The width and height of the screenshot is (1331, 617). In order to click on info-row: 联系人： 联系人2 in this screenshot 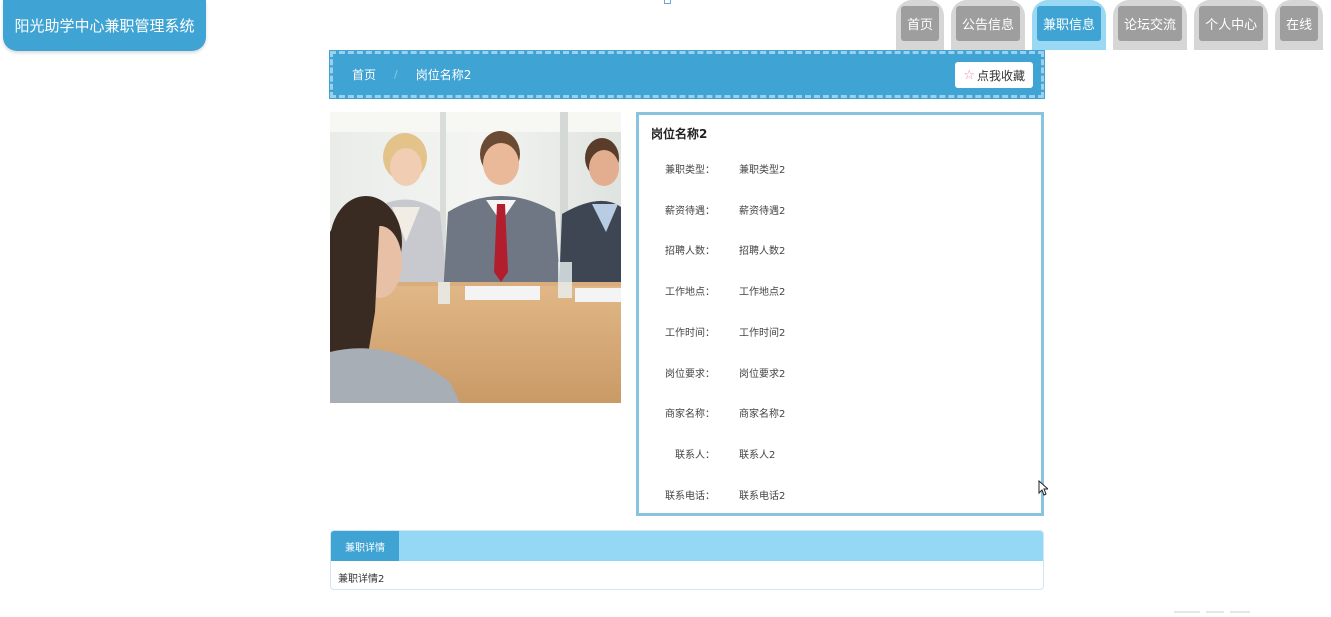, I will do `click(840, 454)`.